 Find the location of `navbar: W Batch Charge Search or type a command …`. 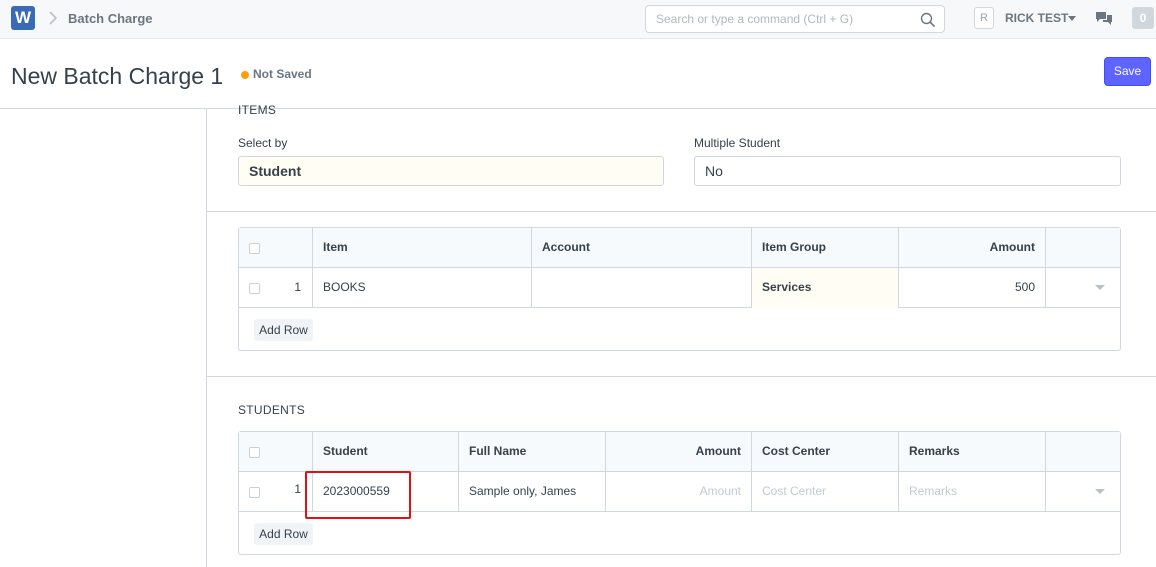

navbar: W Batch Charge Search or type a command … is located at coordinates (578, 19).